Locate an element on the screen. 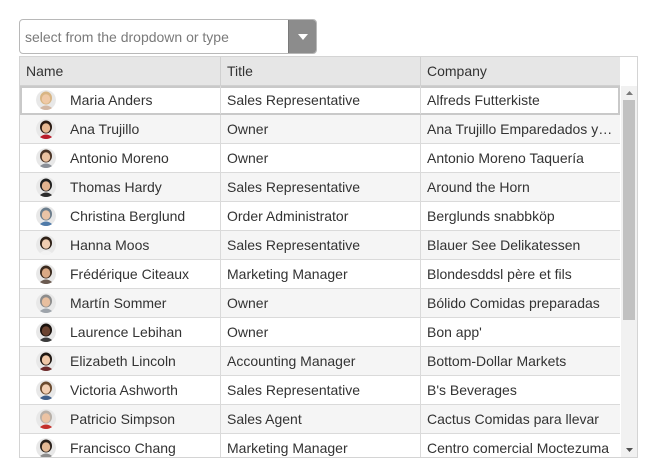 The image size is (655, 474). name-cell: Victoria Ashworth is located at coordinates (120, 390).